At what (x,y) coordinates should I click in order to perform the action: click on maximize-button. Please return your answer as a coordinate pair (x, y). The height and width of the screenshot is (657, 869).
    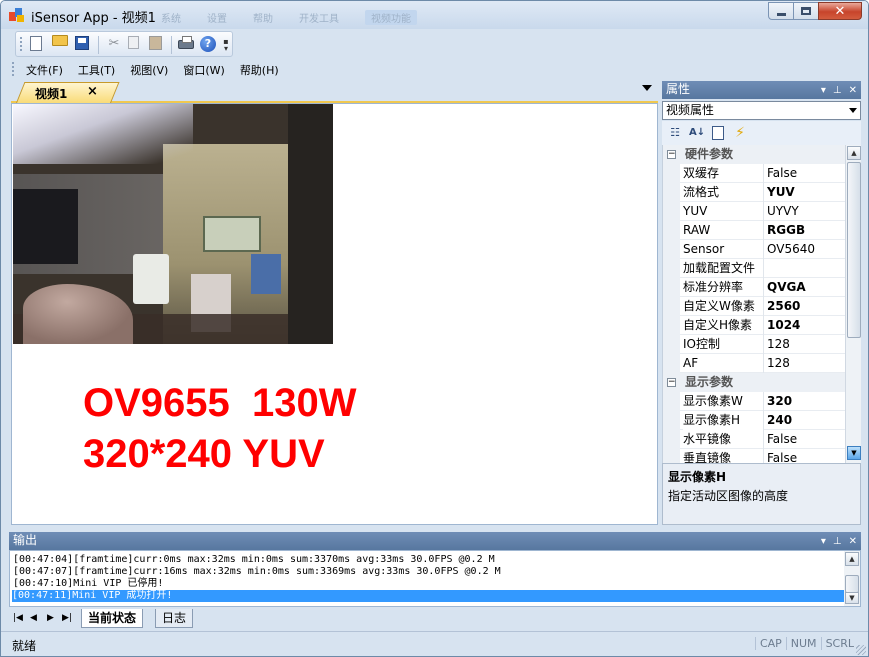
    Looking at the image, I should click on (806, 11).